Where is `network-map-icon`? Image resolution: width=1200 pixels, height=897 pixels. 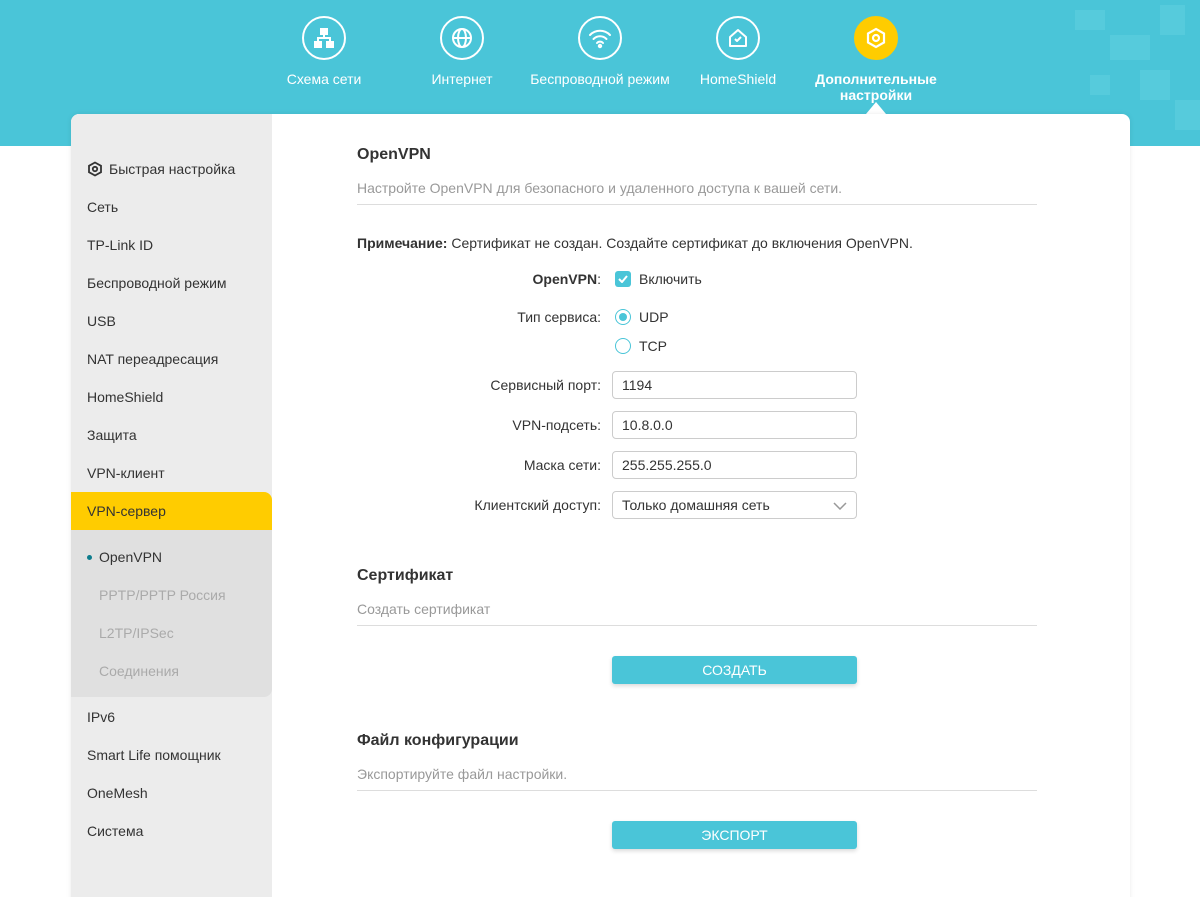
network-map-icon is located at coordinates (324, 38).